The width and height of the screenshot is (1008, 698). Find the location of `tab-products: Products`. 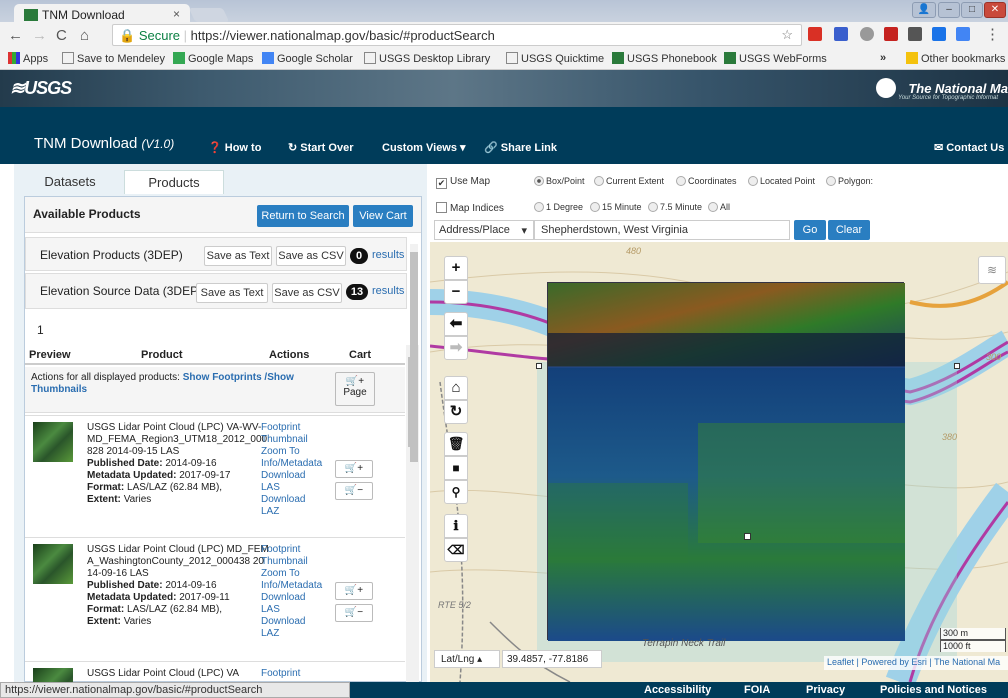

tab-products: Products is located at coordinates (174, 182).